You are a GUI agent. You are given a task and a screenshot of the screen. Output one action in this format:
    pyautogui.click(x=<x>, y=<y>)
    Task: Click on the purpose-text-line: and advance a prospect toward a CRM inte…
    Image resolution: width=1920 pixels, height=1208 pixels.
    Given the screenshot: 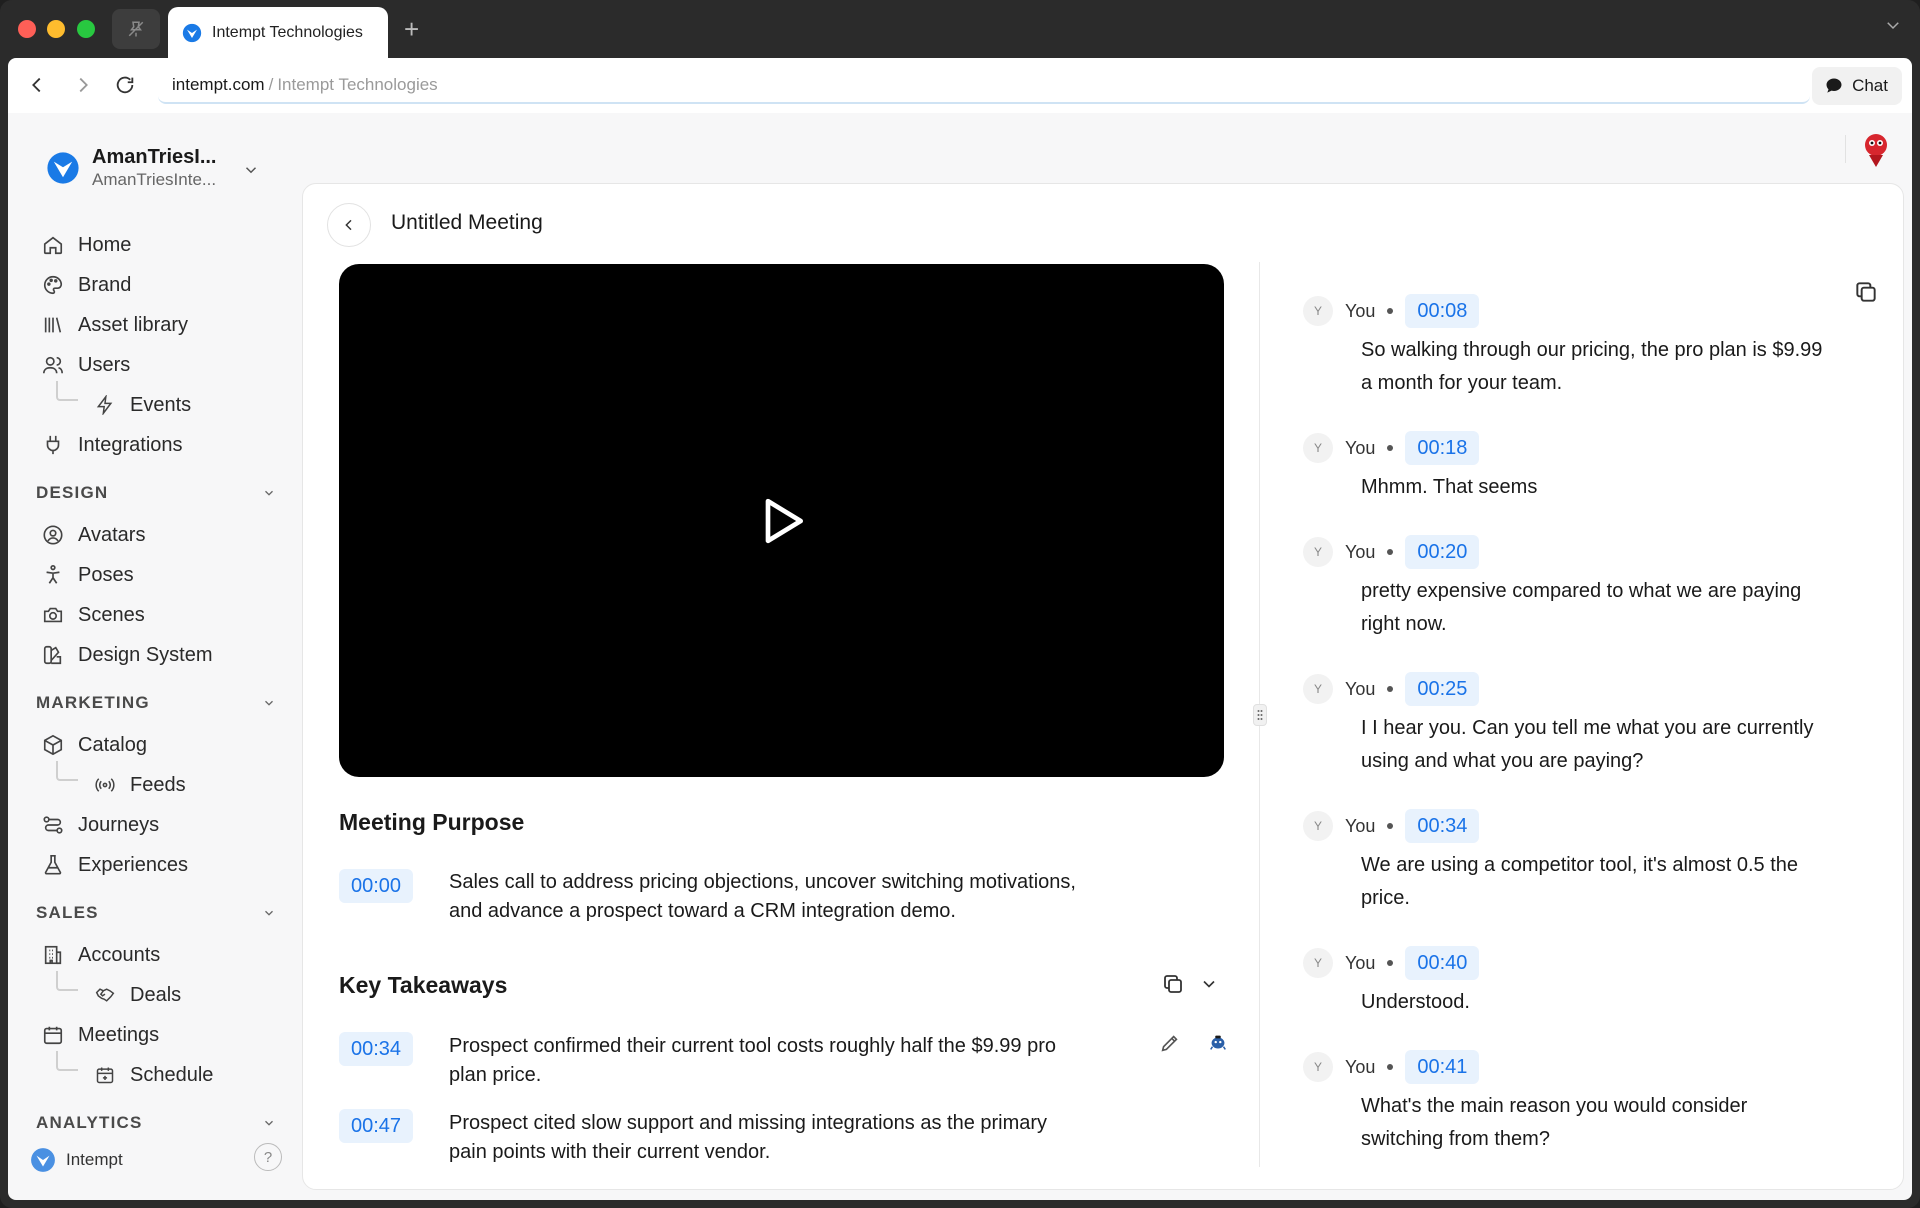 What is the action you would take?
    pyautogui.click(x=702, y=911)
    